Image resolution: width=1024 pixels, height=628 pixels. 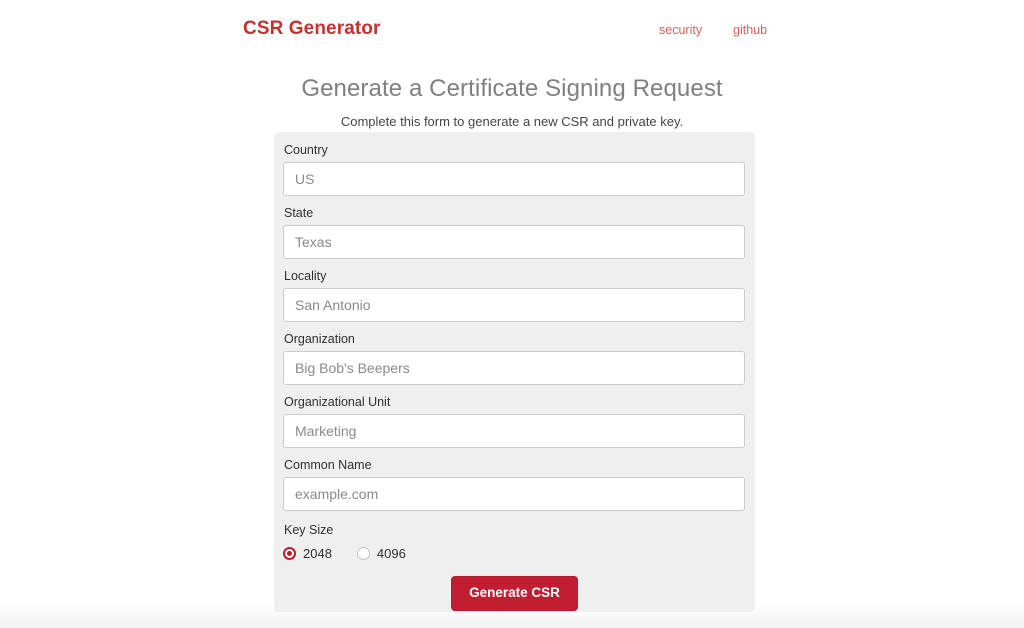 I want to click on radio-label-4096: 4096, so click(x=391, y=553).